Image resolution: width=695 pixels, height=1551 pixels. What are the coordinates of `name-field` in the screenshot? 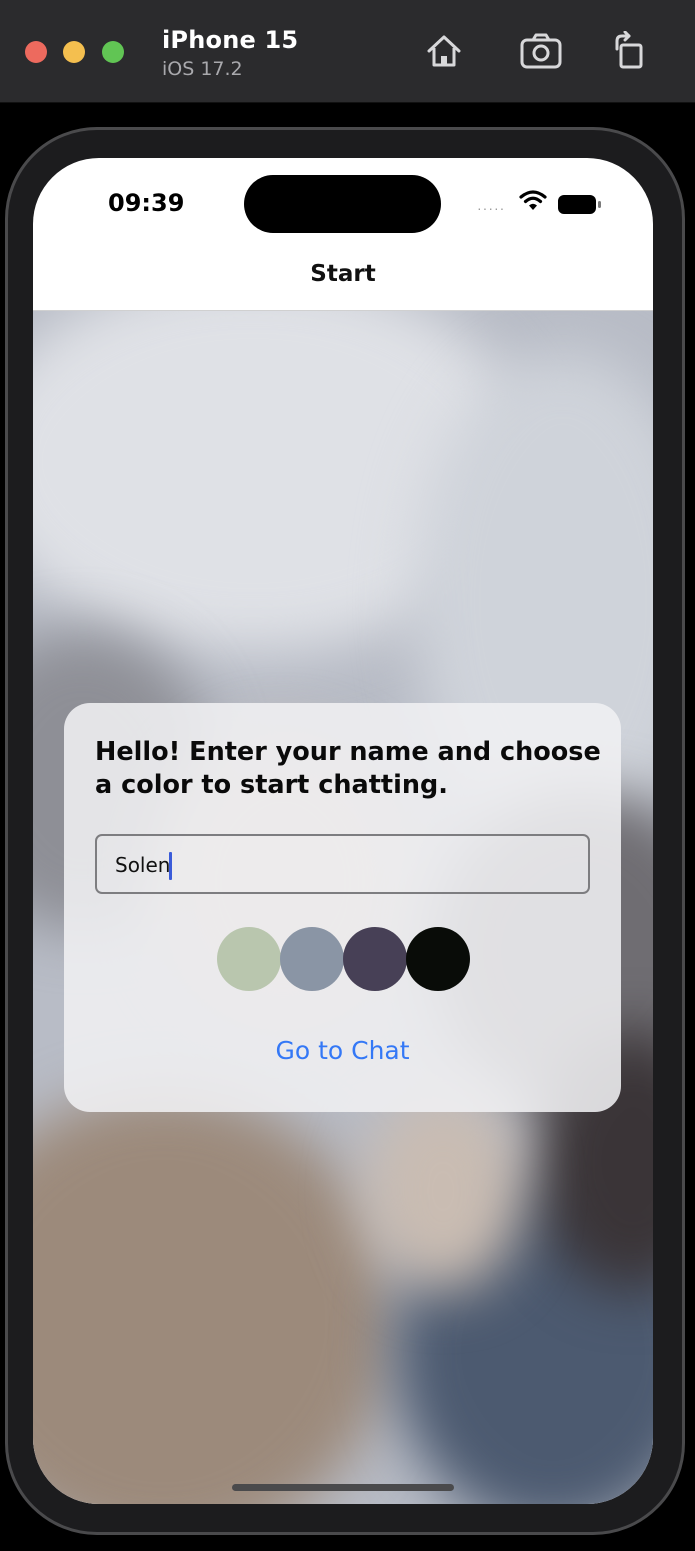 It's located at (342, 864).